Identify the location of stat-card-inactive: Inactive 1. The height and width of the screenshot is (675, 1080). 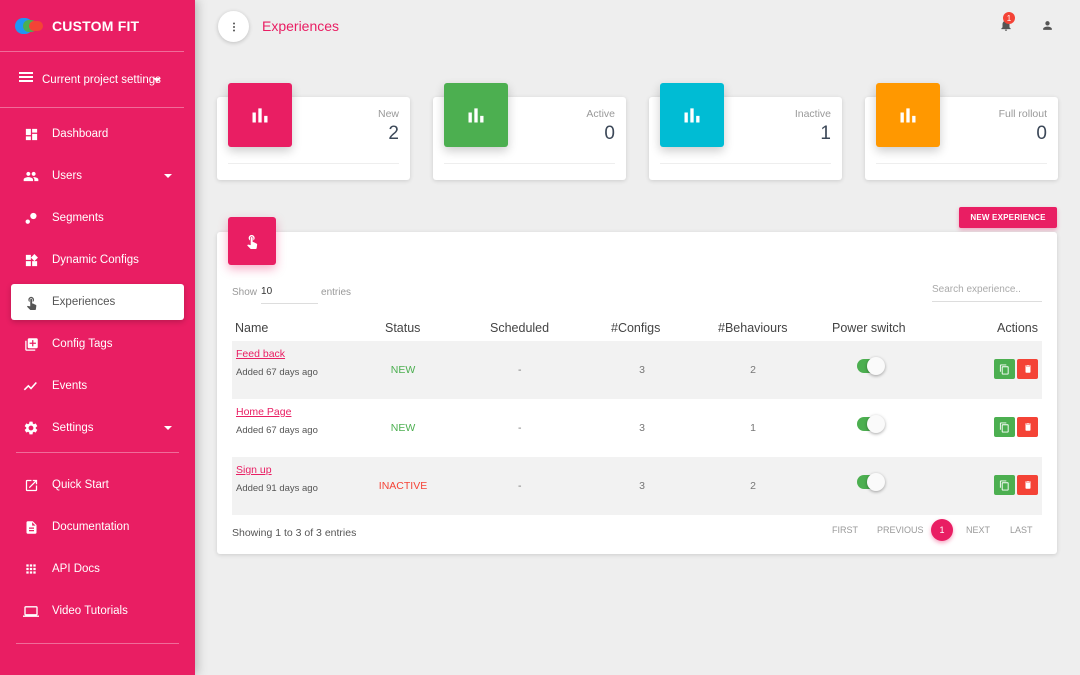
(745, 131).